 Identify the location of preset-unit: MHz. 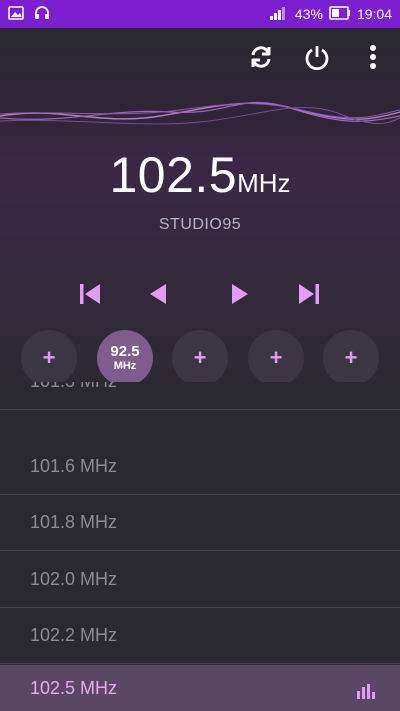
(125, 366).